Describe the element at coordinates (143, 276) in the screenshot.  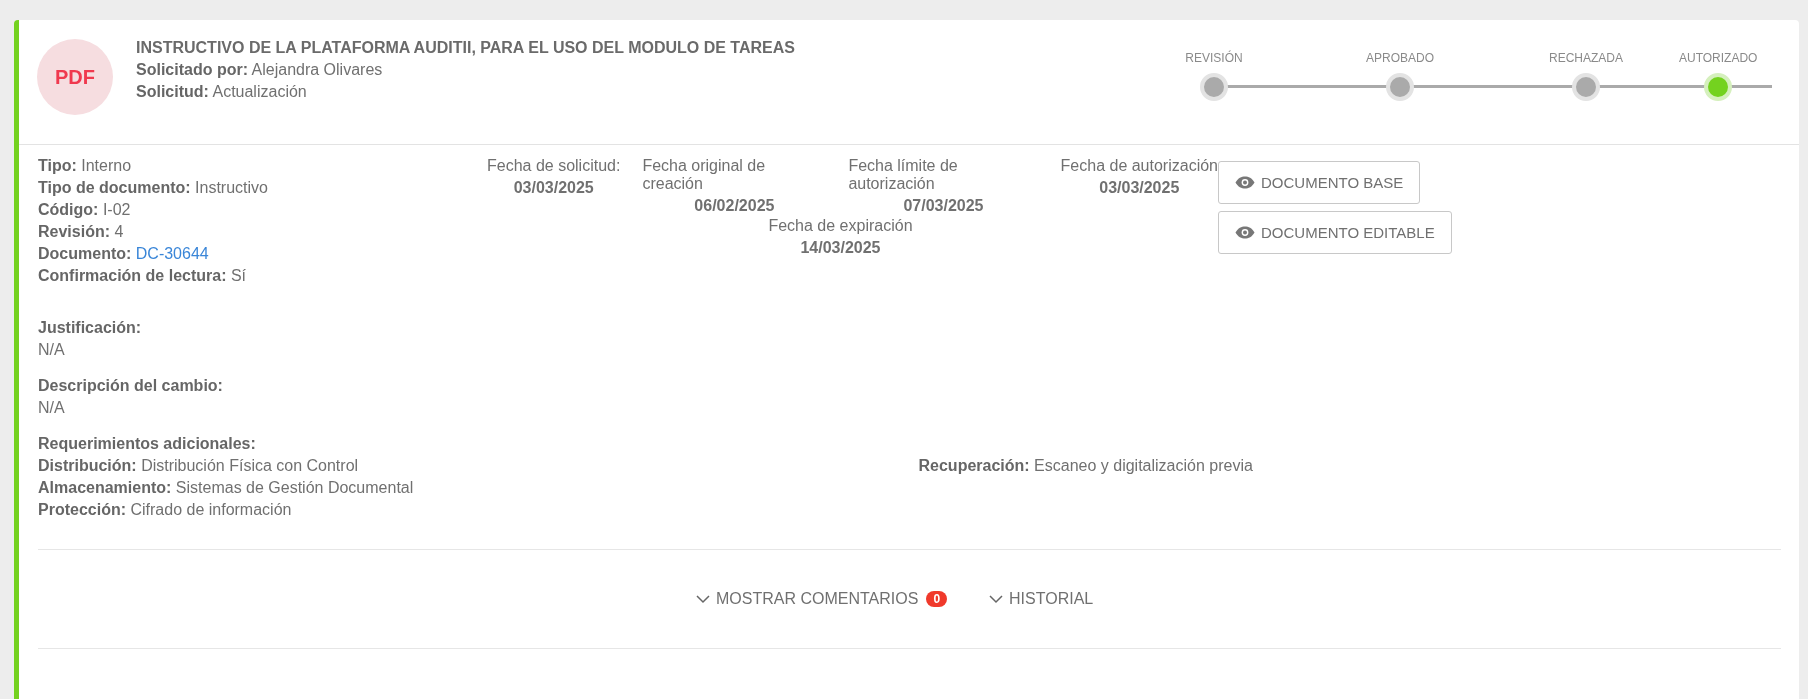
I see `field-text: Confirmación de lectura: Sí` at that location.